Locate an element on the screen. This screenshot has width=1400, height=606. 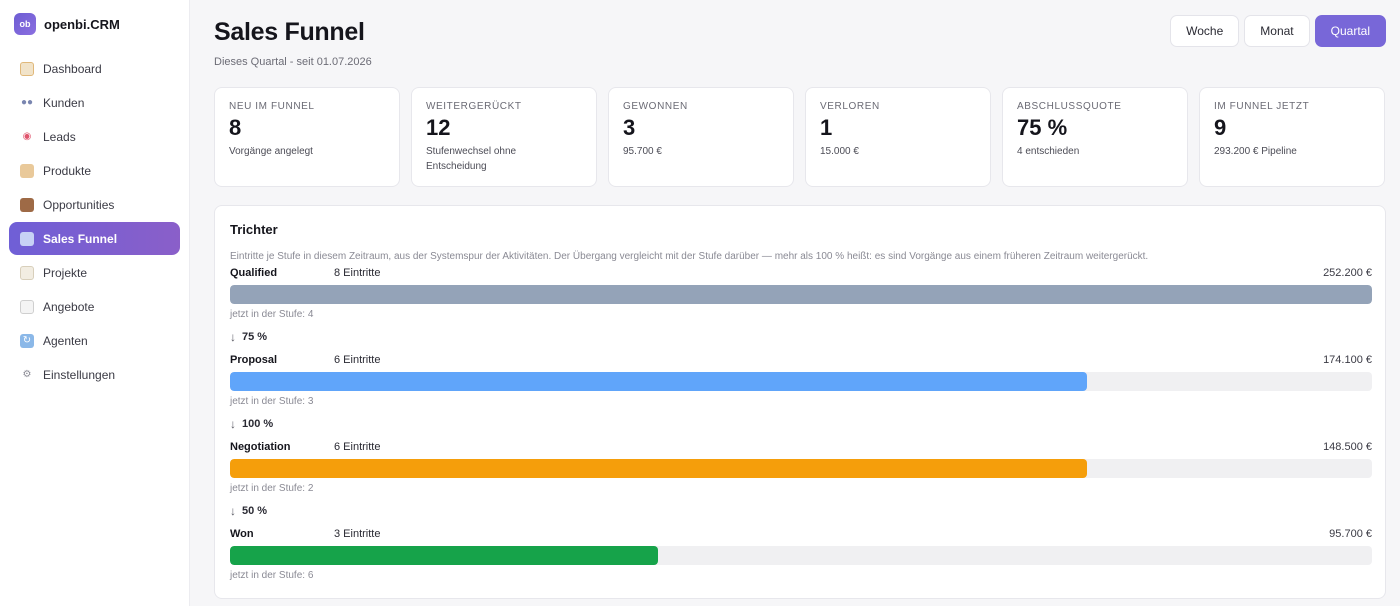
sidebar-item-label: Projekte is located at coordinates (65, 272).